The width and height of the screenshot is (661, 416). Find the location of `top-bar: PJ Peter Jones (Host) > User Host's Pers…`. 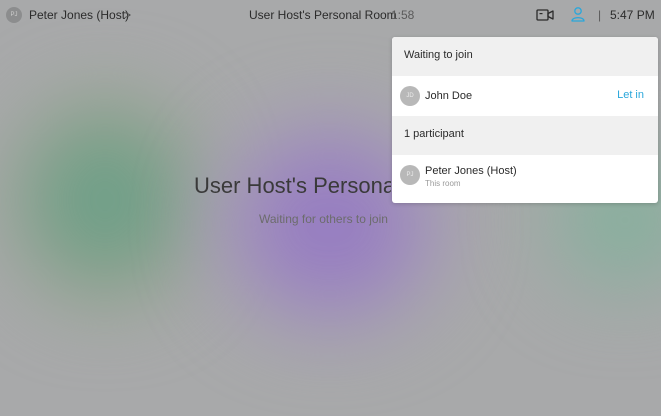

top-bar: PJ Peter Jones (Host) > User Host's Pers… is located at coordinates (330, 15).